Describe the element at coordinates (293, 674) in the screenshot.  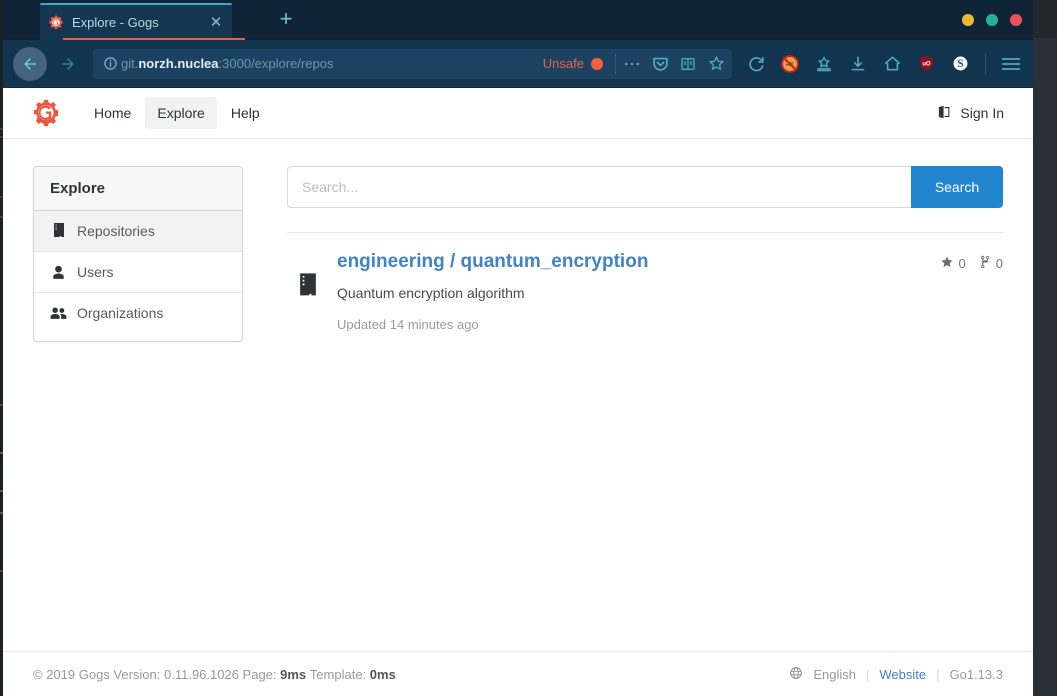
I see `footer-page-time: 9ms` at that location.